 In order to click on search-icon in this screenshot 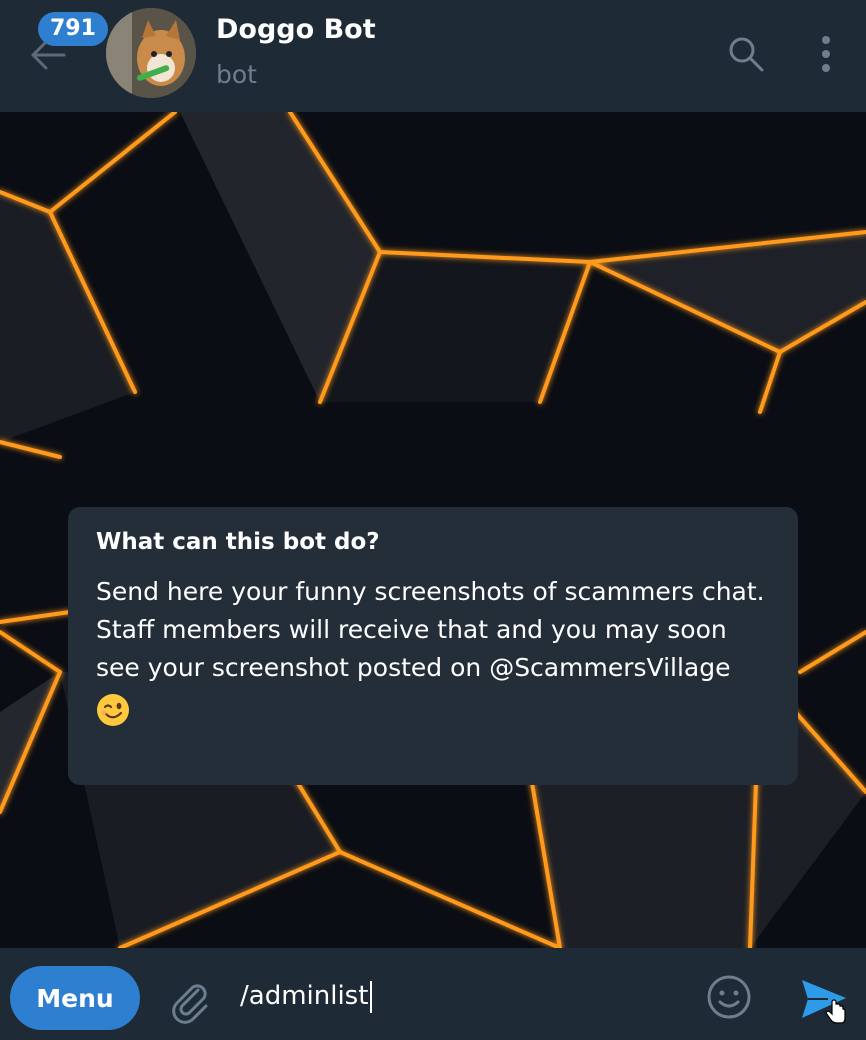, I will do `click(746, 54)`.